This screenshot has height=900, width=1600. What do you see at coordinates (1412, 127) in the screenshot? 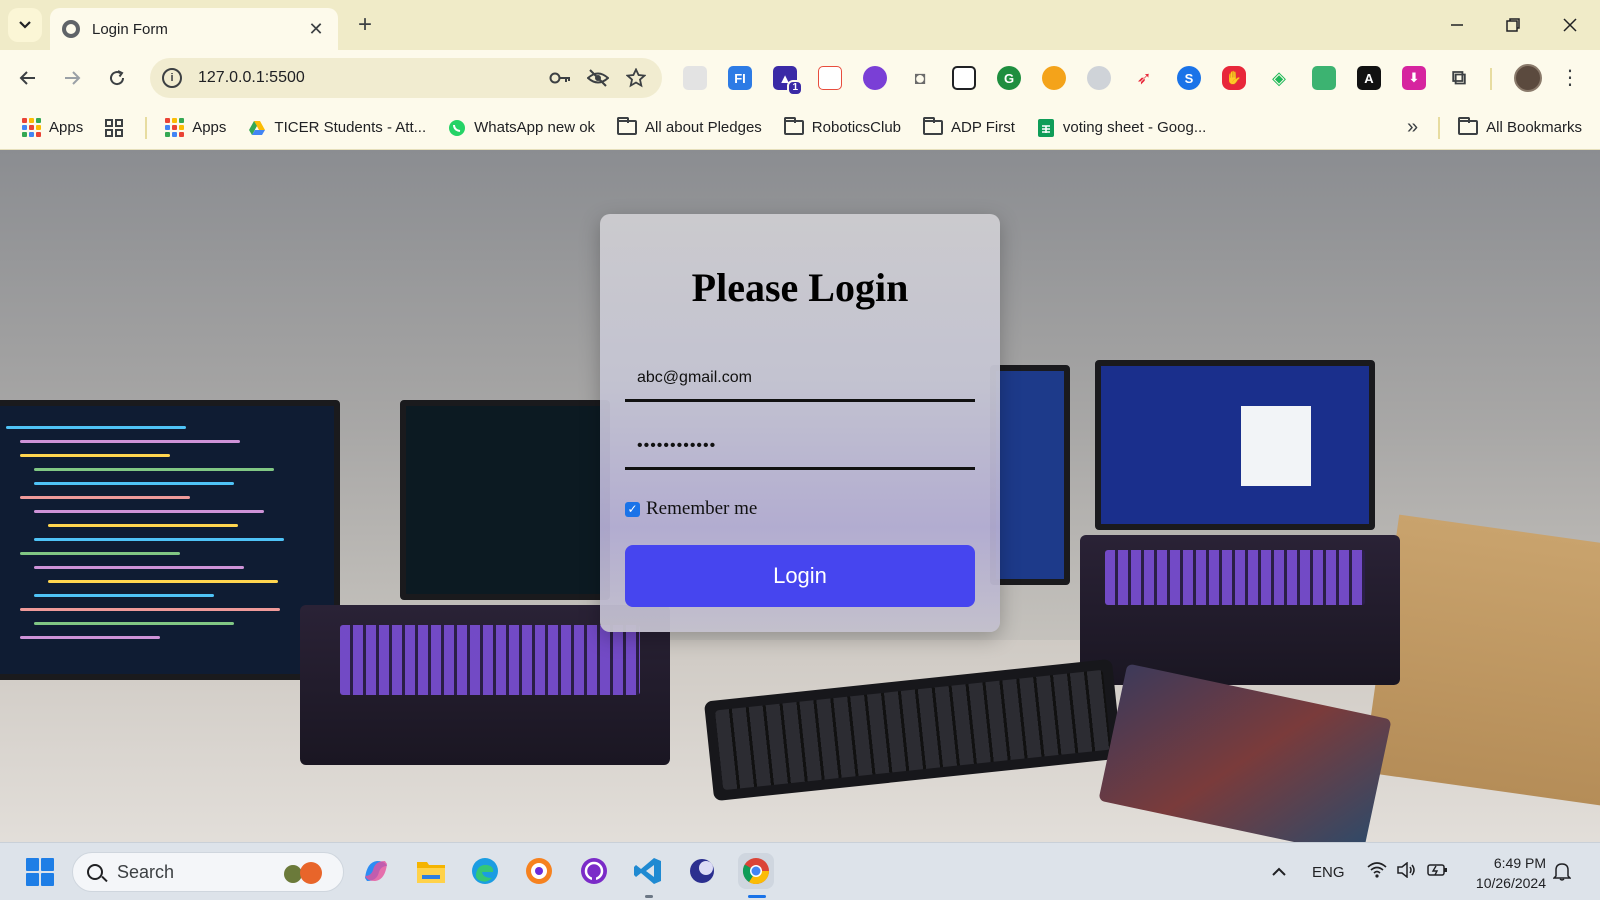
I see `bookmarks-overflow-button: »` at bounding box center [1412, 127].